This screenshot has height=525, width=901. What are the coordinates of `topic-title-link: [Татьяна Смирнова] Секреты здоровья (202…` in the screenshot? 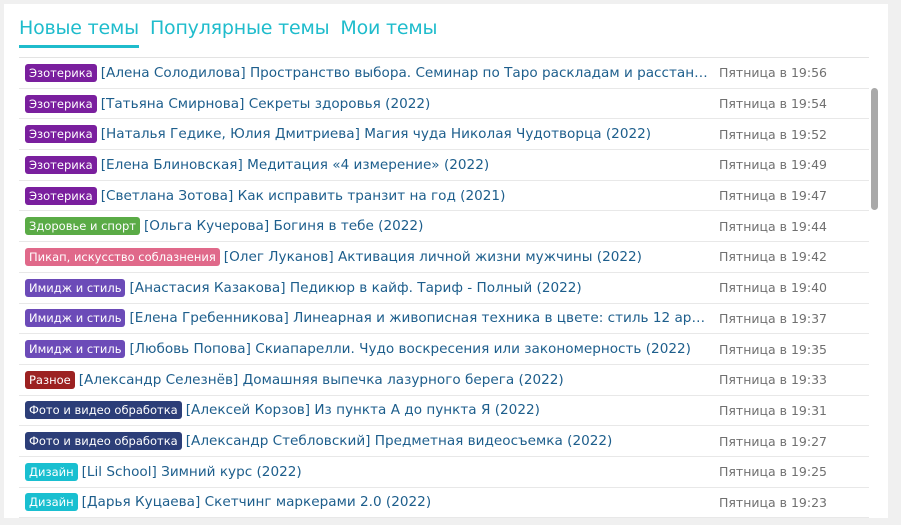 It's located at (409, 104).